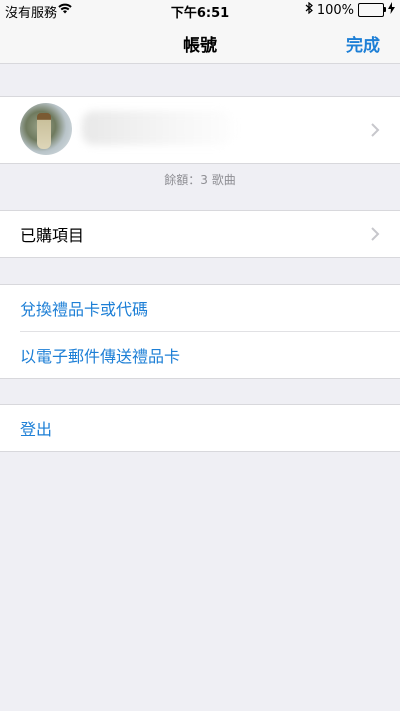  Describe the element at coordinates (363, 43) in the screenshot. I see `done-button: 完成` at that location.